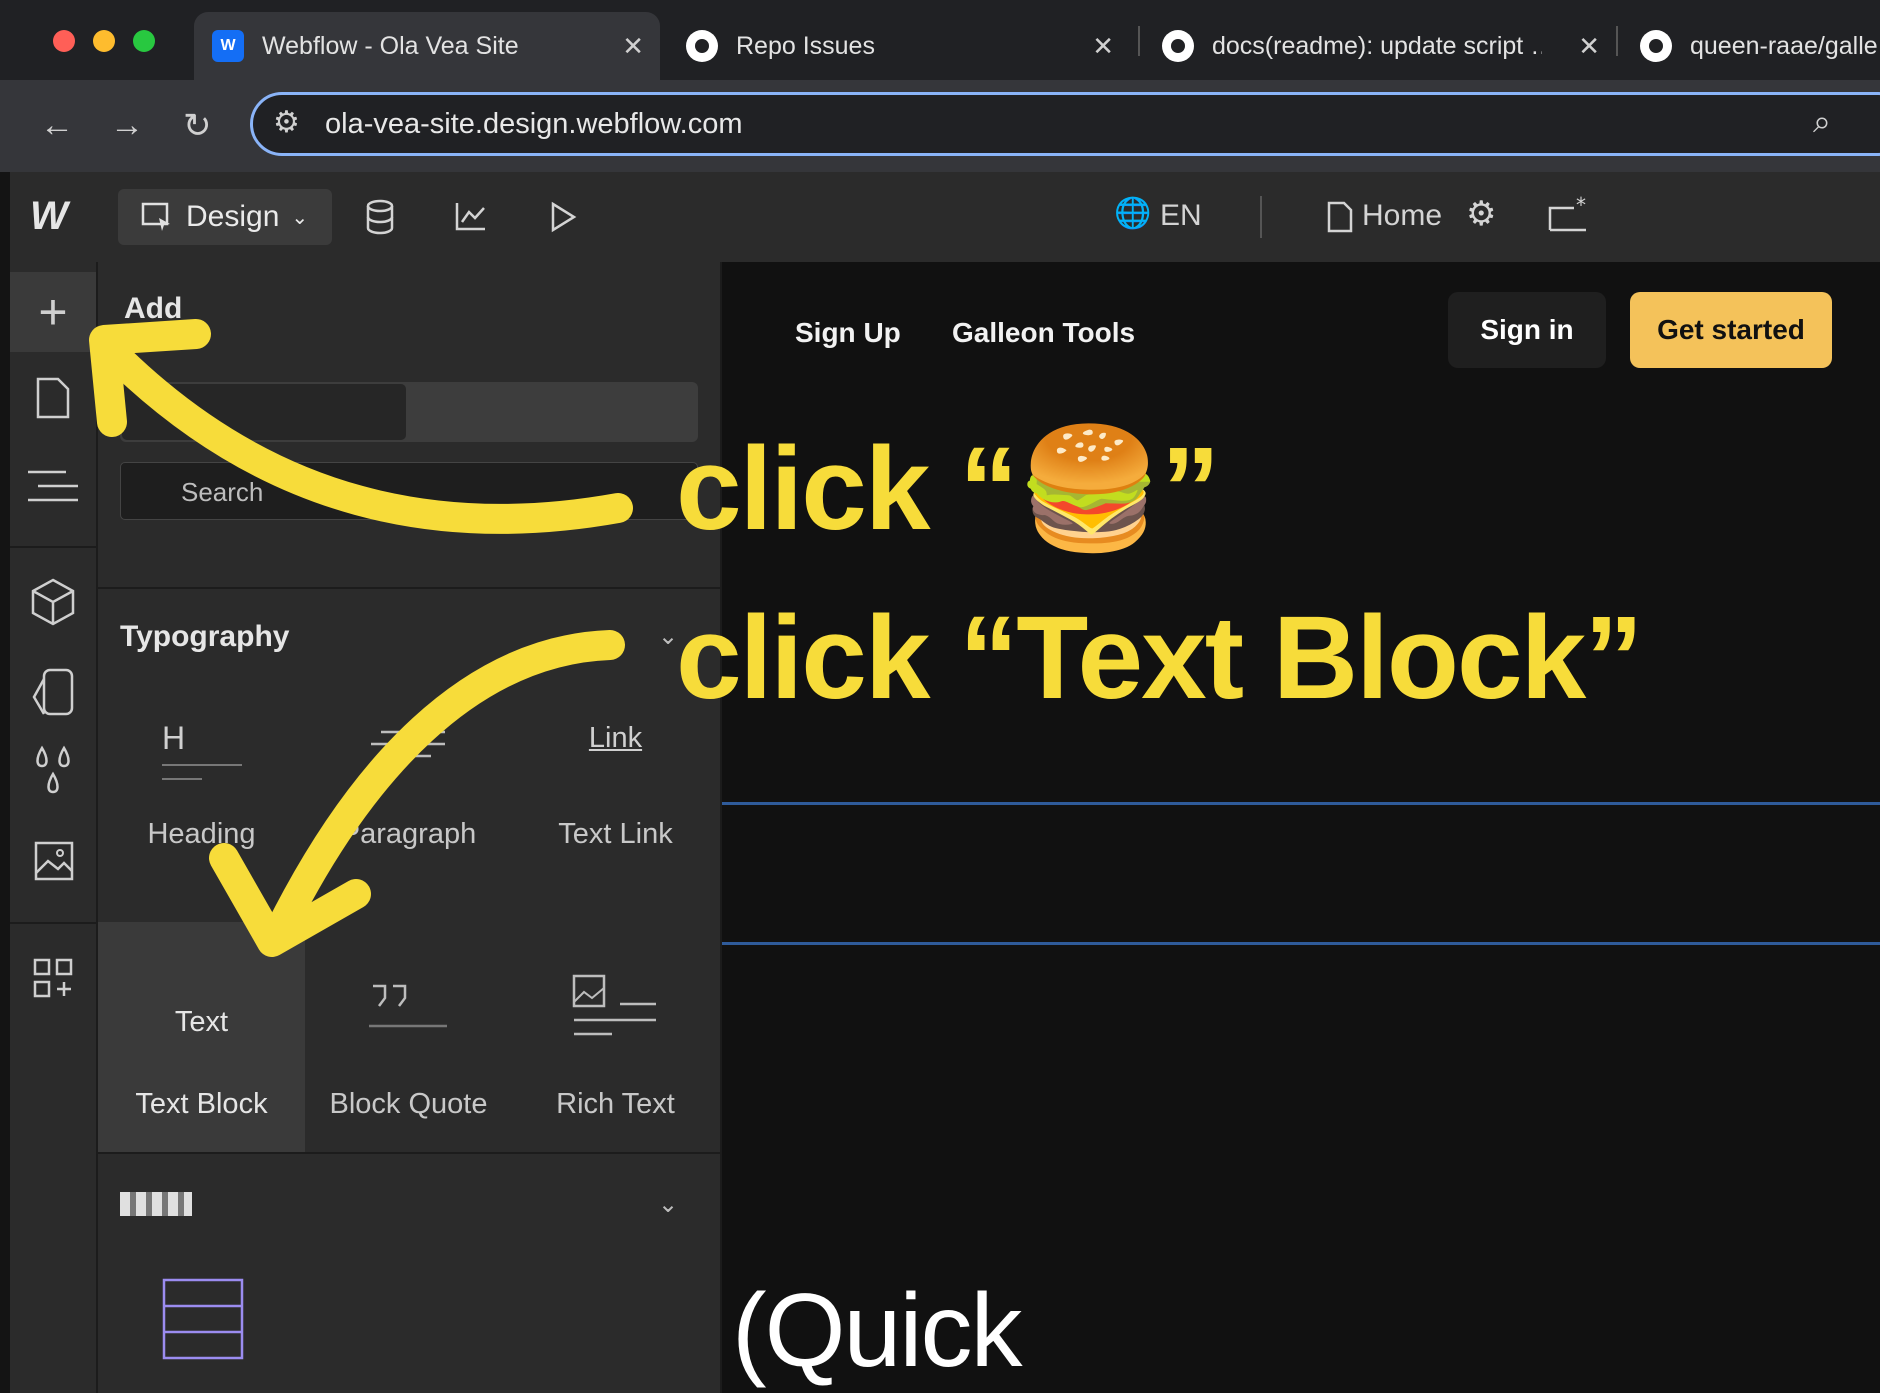 The height and width of the screenshot is (1393, 1880). Describe the element at coordinates (153, 308) in the screenshot. I see `panel-title: Add` at that location.